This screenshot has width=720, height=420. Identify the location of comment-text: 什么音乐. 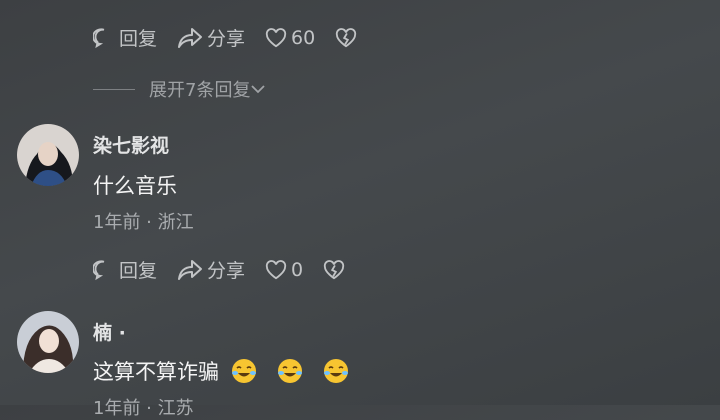
(135, 185).